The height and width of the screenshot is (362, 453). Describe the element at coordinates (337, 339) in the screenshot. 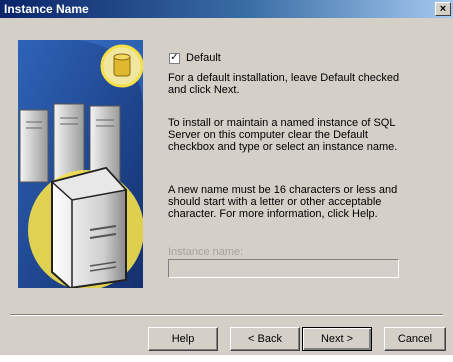

I see `next-button: Next >` at that location.